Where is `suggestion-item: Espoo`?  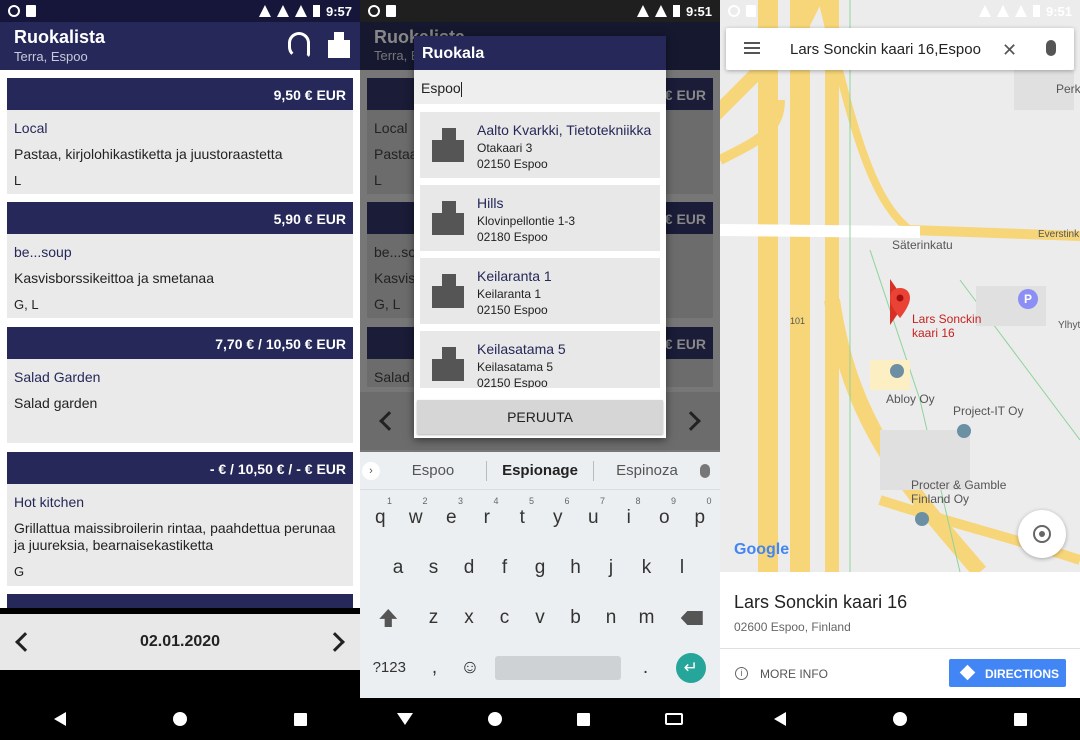
suggestion-item: Espoo is located at coordinates (433, 470).